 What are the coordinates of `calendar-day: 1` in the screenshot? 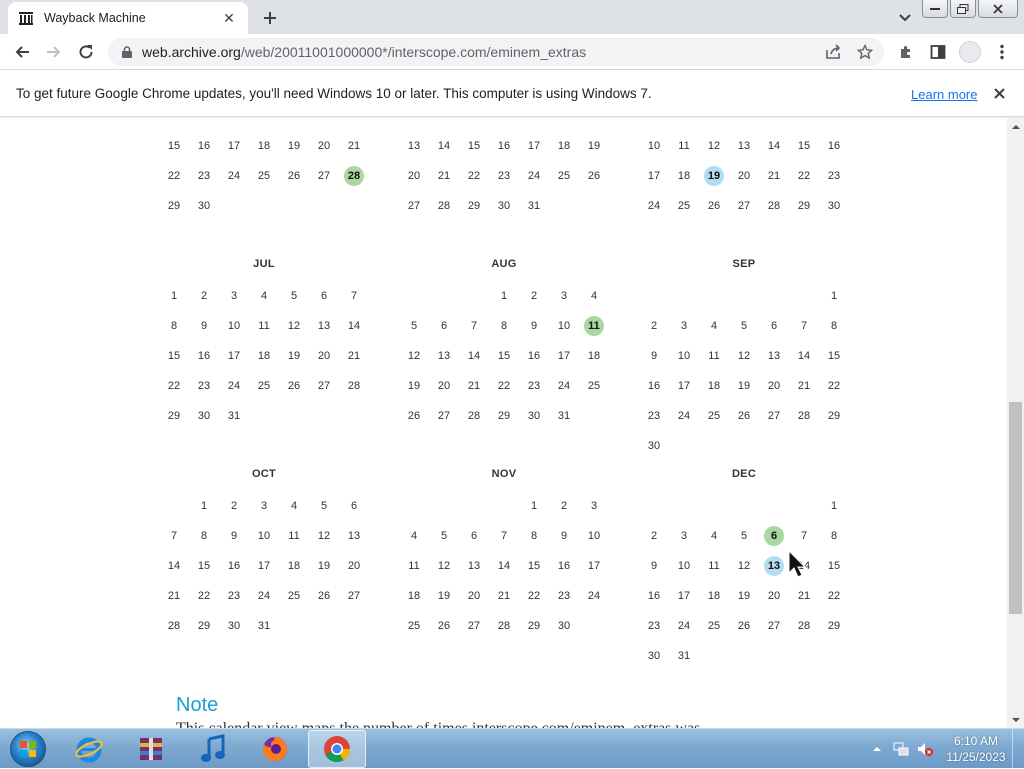 It's located at (504, 296).